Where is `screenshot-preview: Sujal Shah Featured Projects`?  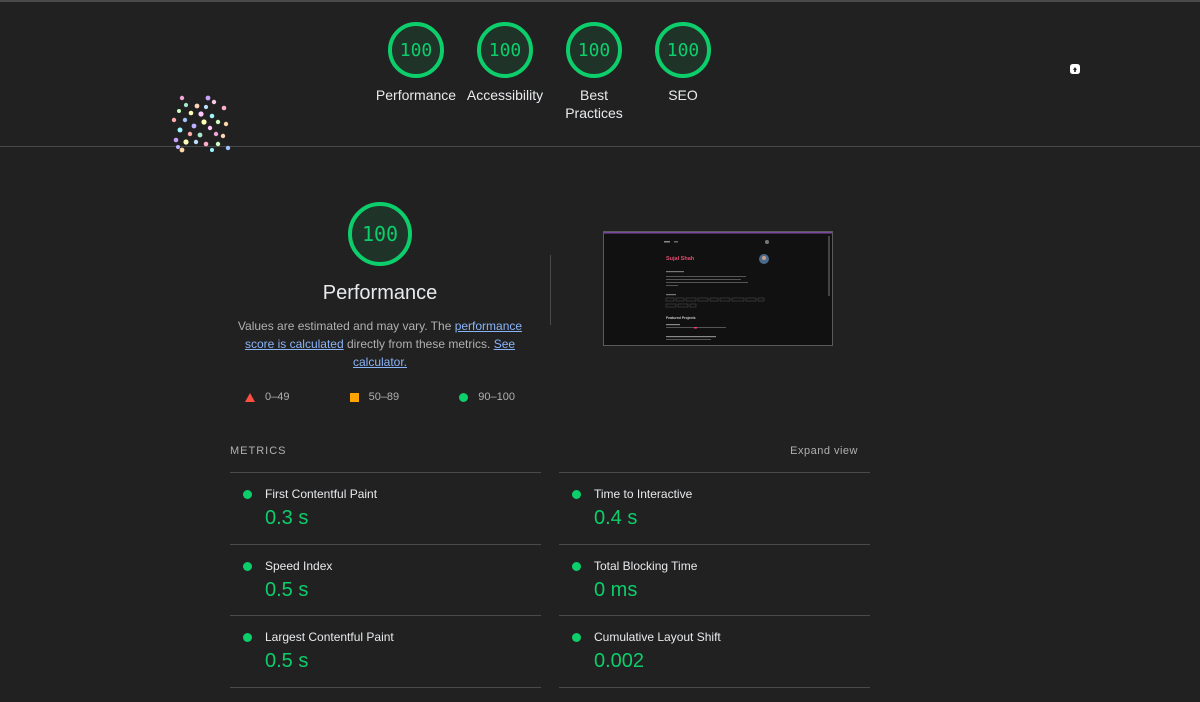
screenshot-preview: Sujal Shah Featured Projects is located at coordinates (718, 288).